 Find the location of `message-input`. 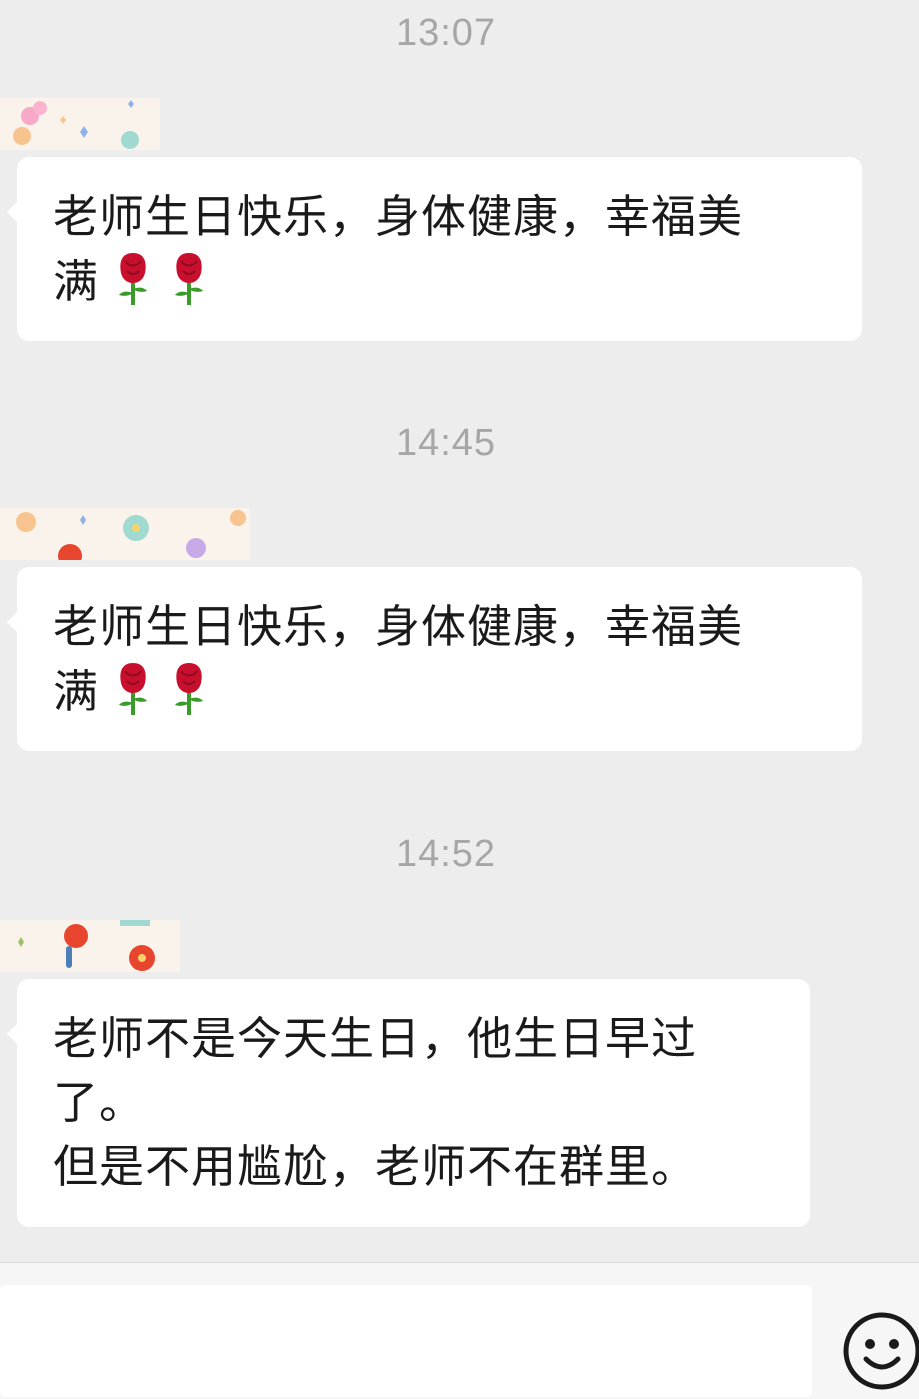

message-input is located at coordinates (406, 1341).